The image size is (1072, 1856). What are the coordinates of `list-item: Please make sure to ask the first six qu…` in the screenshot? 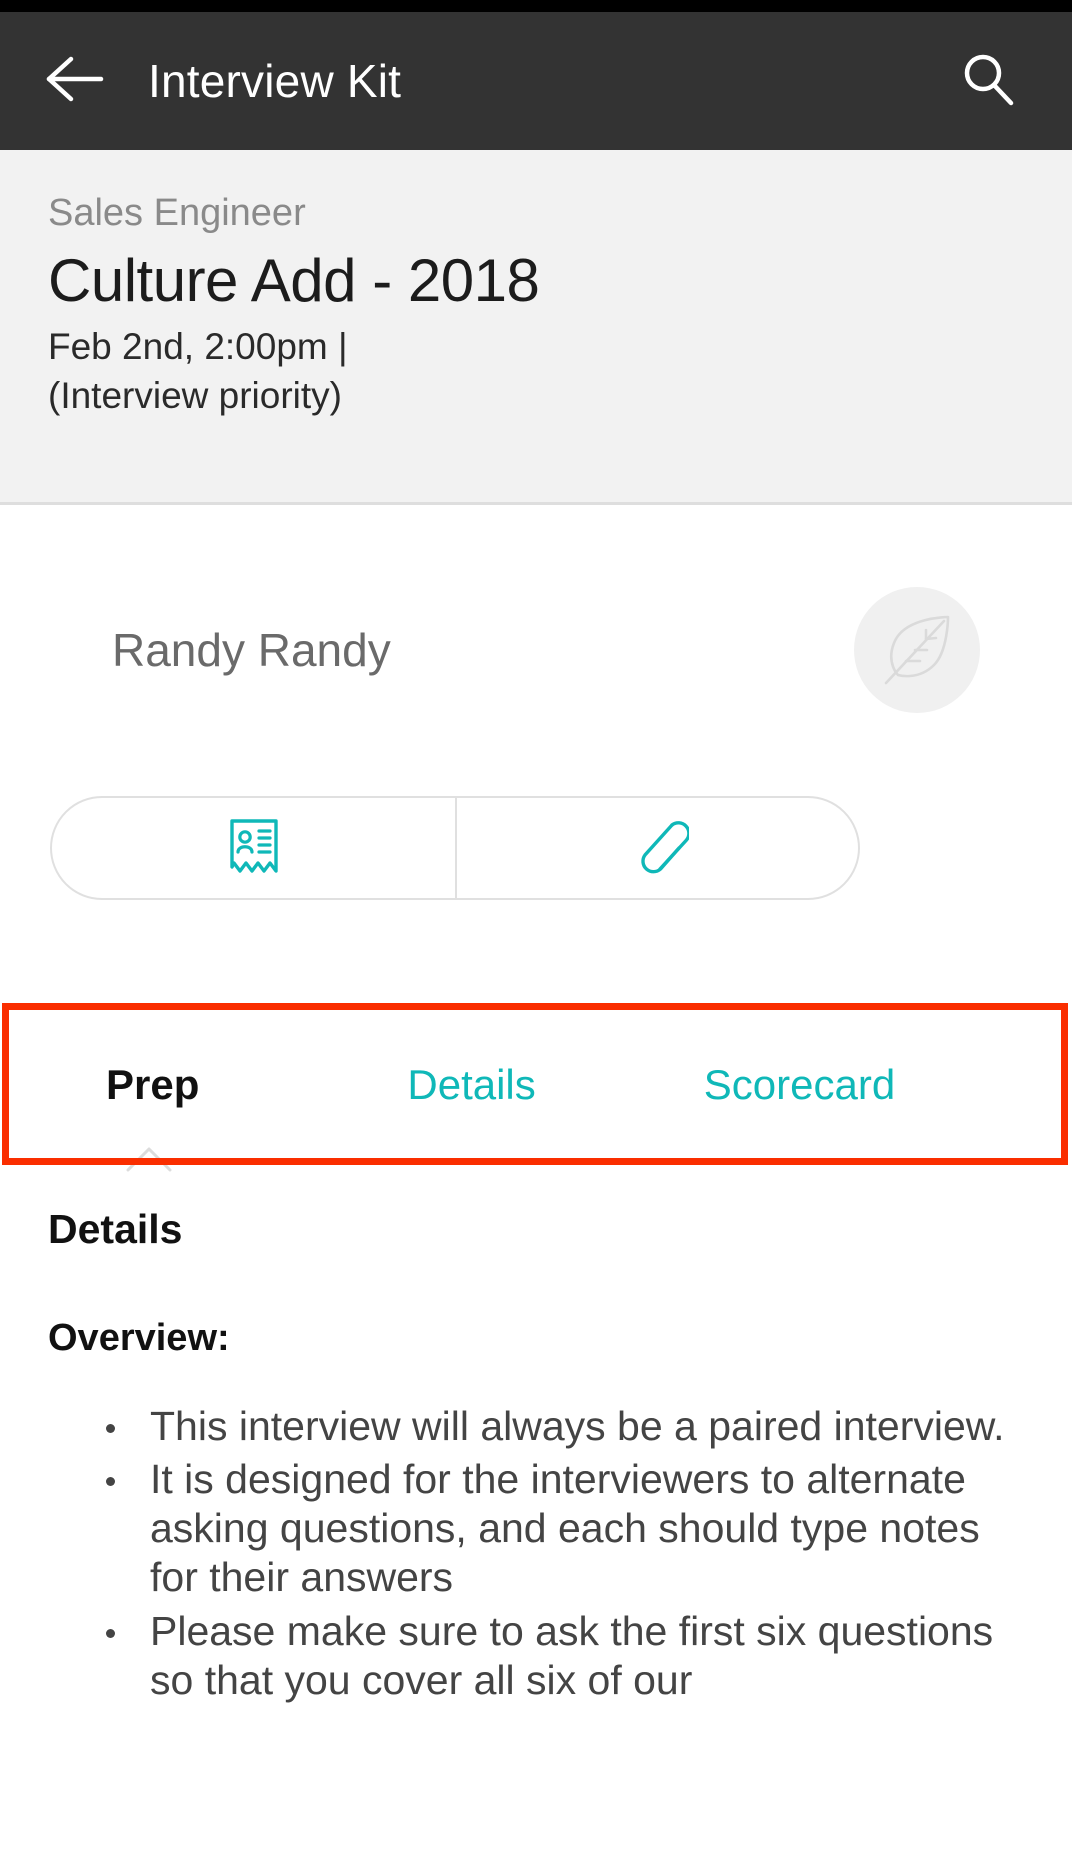 It's located at (562, 1656).